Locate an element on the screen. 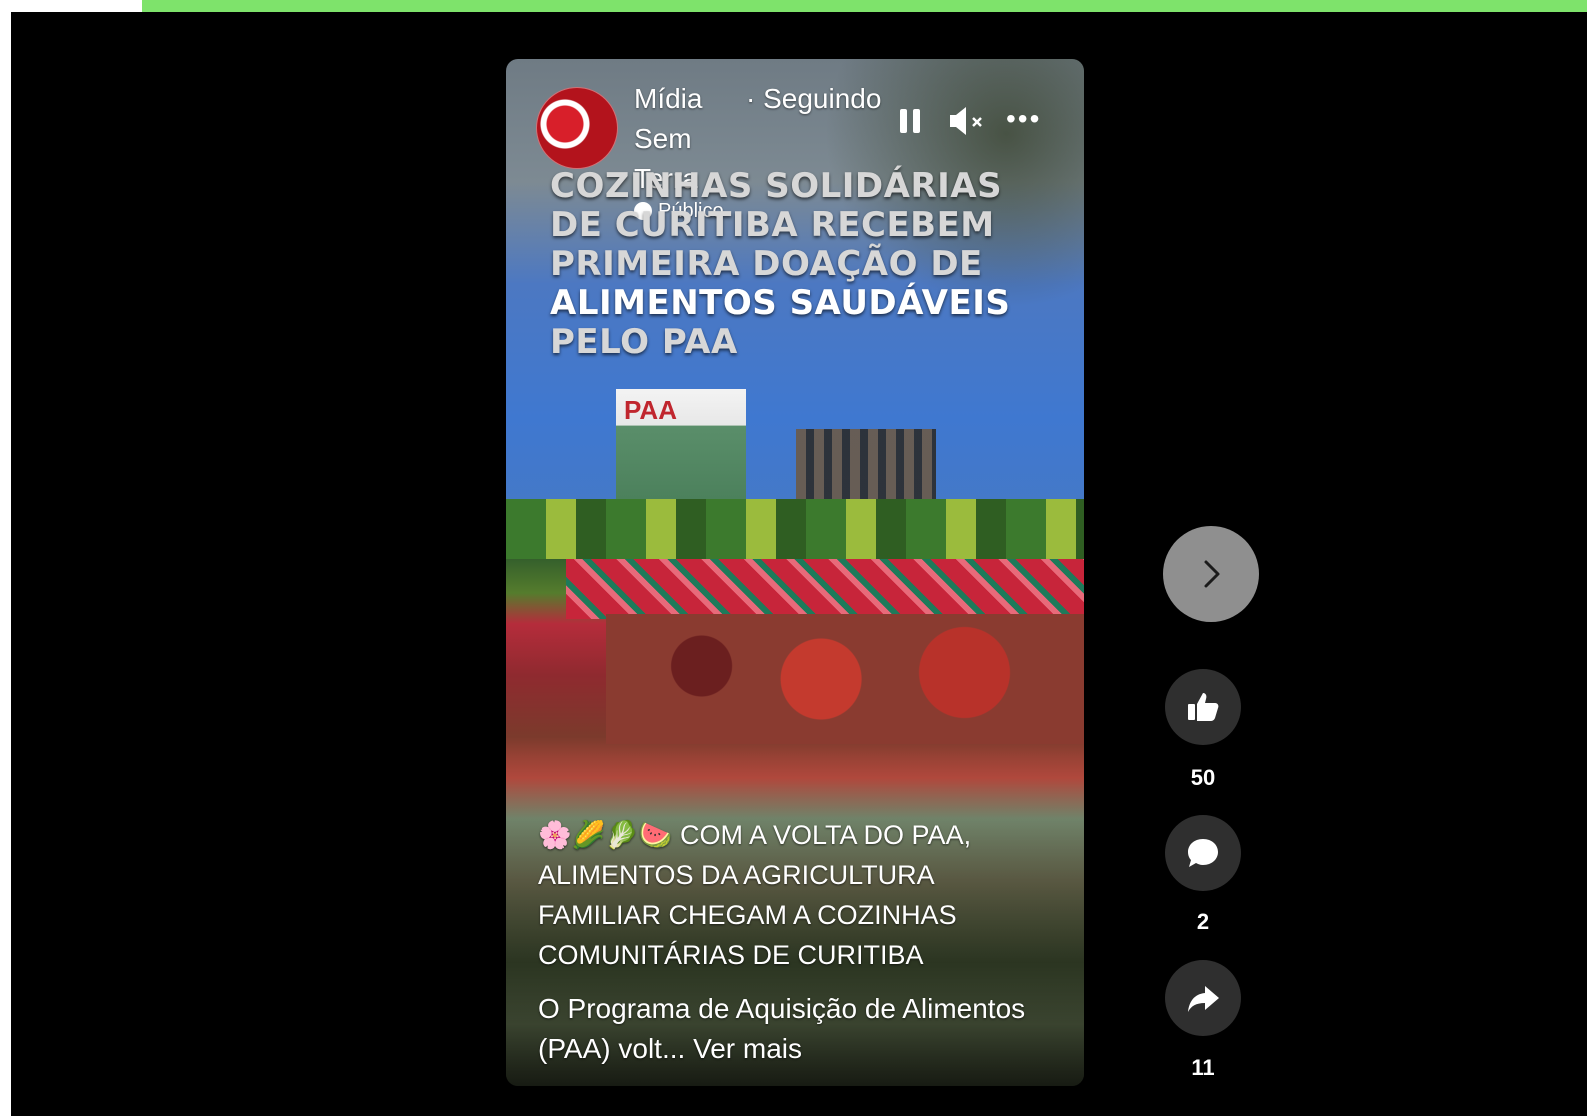 Image resolution: width=1587 pixels, height=1116 pixels. share-arrow-icon is located at coordinates (1203, 999).